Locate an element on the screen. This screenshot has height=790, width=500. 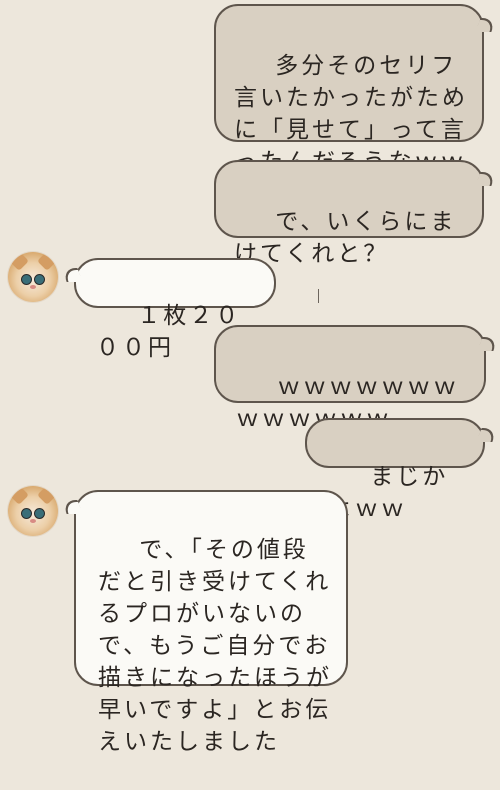
outgoing-message-bubble: で、いくらにまけてくれと？ is located at coordinates (349, 213).